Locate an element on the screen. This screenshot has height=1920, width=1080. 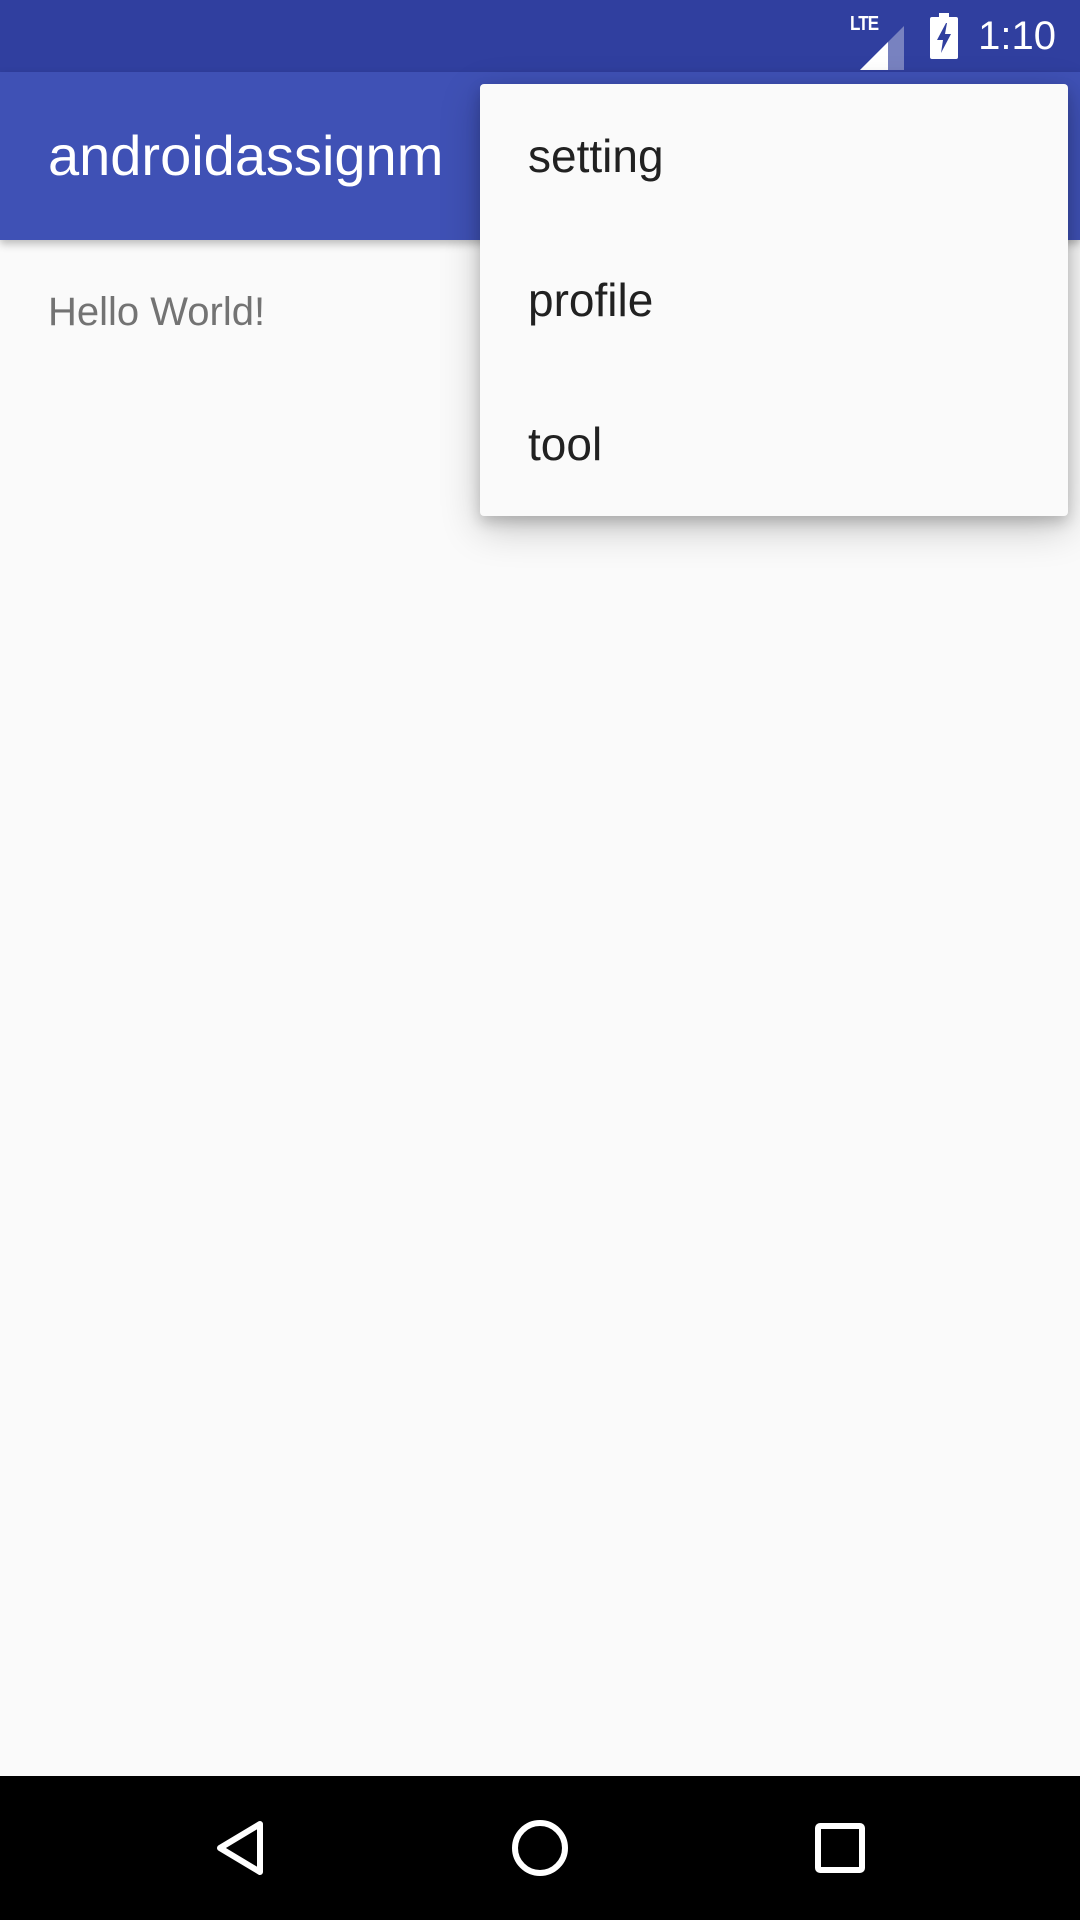
home-circle-icon is located at coordinates (540, 1848).